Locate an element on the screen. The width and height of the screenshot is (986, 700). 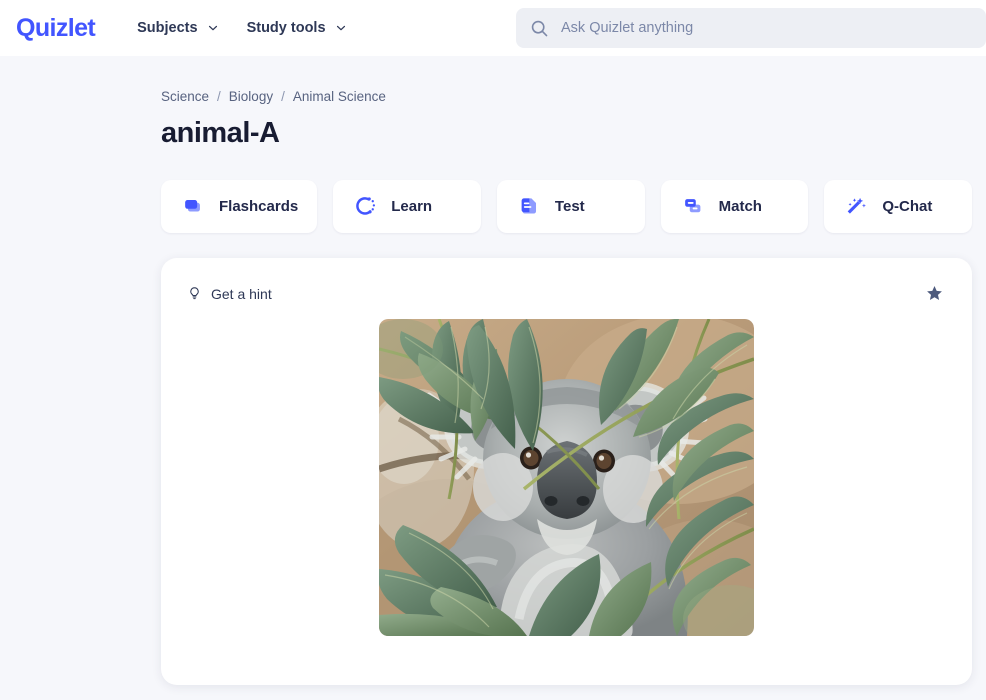
main-nav: Subjects Study tools is located at coordinates (241, 28).